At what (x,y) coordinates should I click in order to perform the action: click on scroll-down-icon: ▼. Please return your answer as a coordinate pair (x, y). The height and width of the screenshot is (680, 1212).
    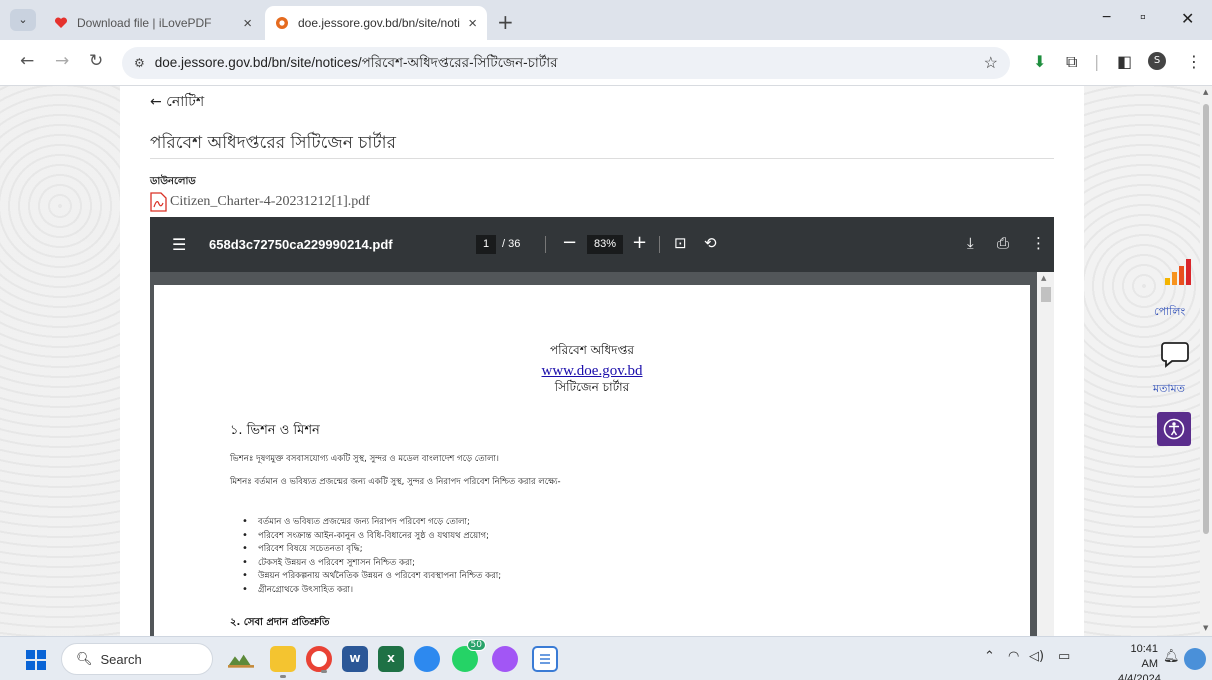
    Looking at the image, I should click on (1205, 628).